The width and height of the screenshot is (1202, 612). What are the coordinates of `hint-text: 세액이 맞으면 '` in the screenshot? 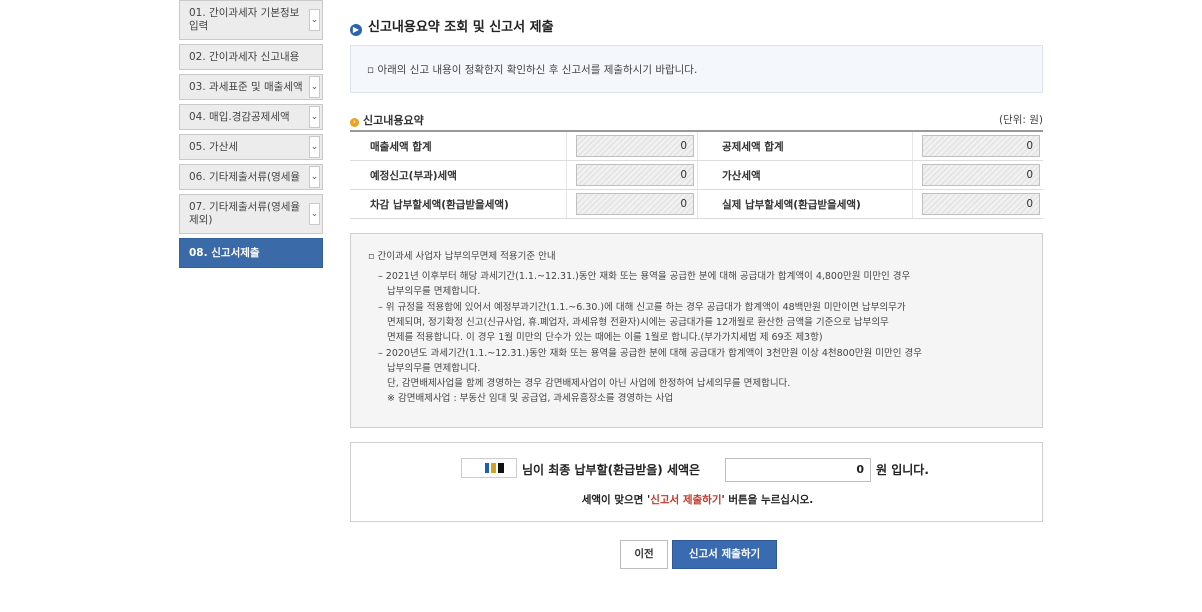 It's located at (616, 500).